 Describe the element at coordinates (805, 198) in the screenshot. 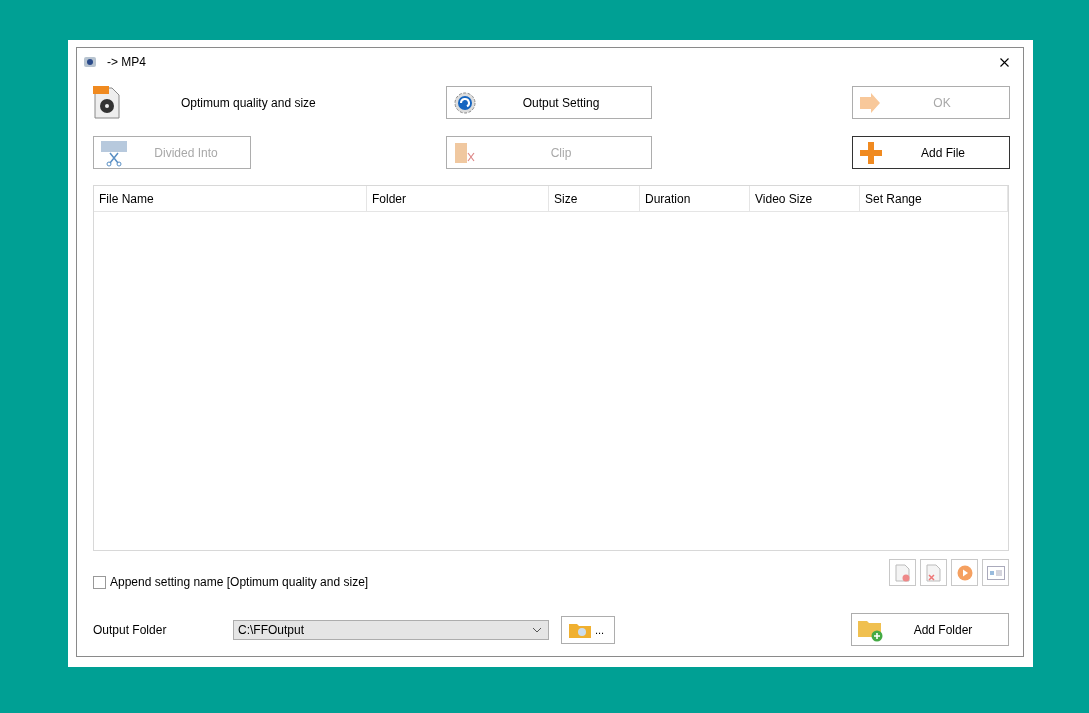

I see `column-header: Video Size` at that location.